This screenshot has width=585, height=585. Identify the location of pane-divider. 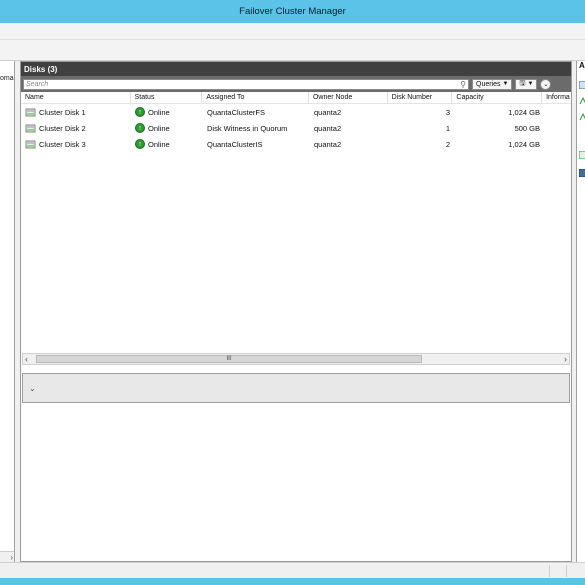
(296, 369).